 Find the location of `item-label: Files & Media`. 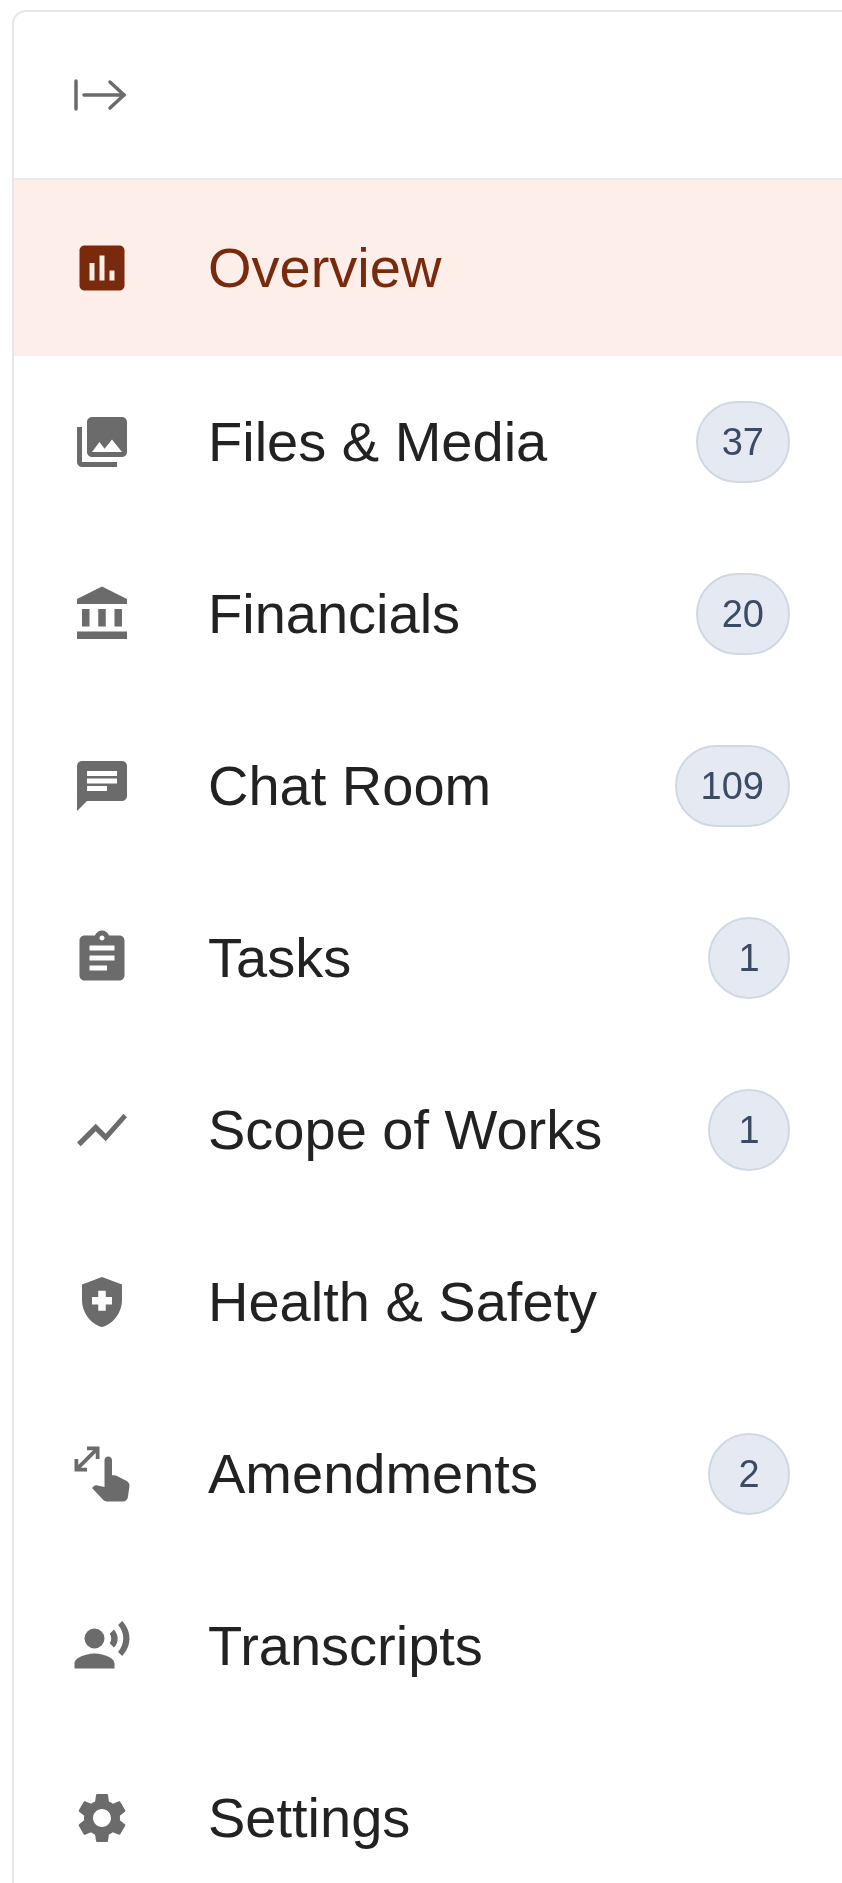

item-label: Files & Media is located at coordinates (378, 442).